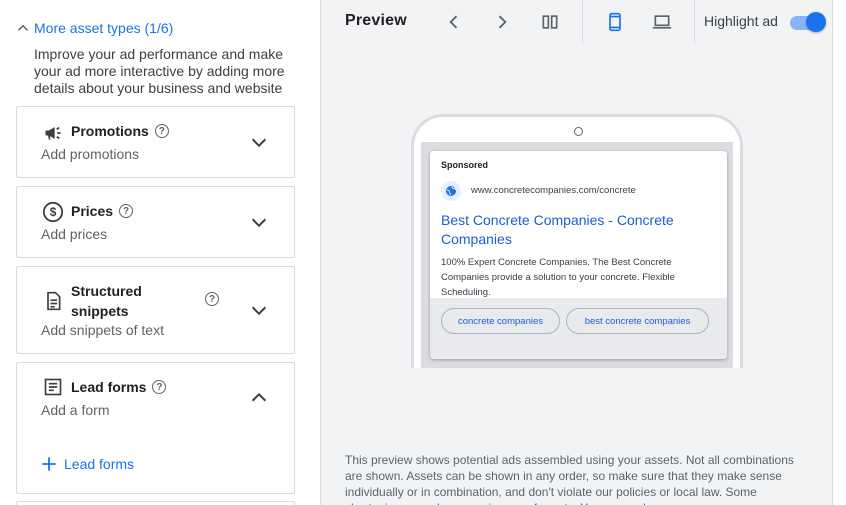  Describe the element at coordinates (106, 301) in the screenshot. I see `structured-snippets-title: Structured snippets` at that location.